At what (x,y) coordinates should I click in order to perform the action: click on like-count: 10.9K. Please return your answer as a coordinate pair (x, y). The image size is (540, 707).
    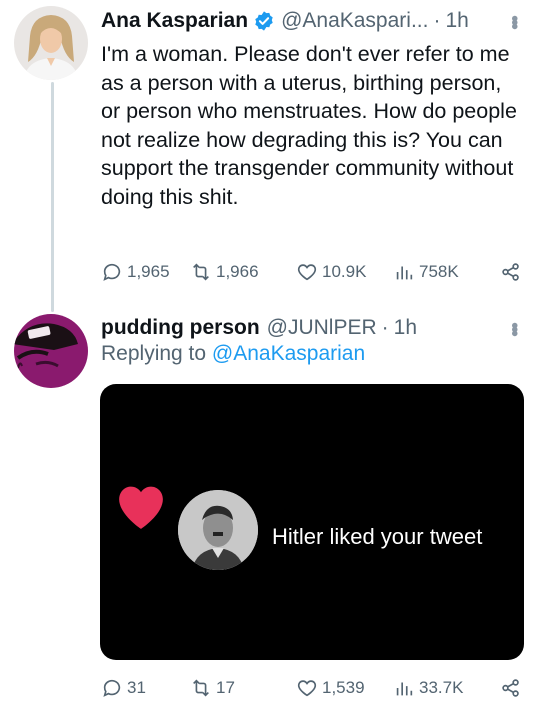
    Looking at the image, I should click on (344, 271).